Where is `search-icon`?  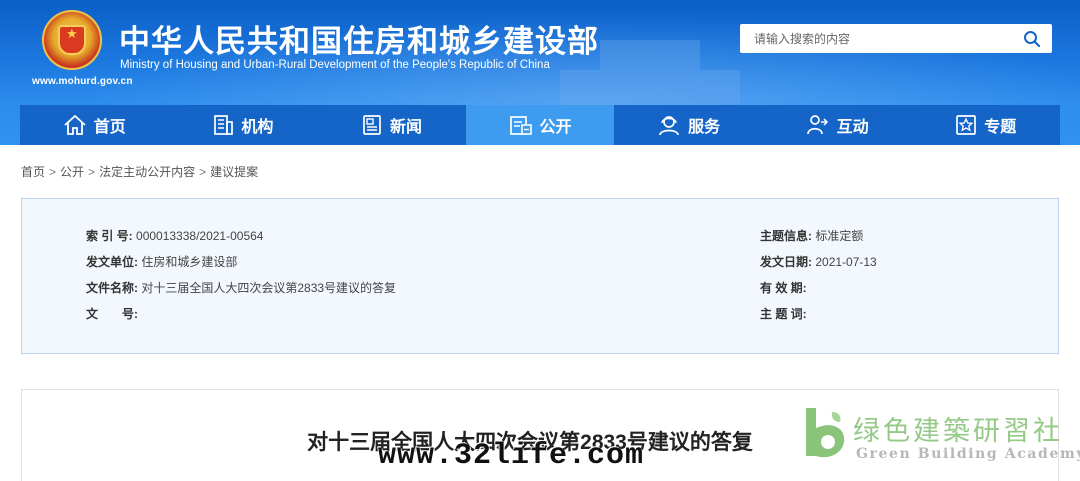 search-icon is located at coordinates (1032, 38).